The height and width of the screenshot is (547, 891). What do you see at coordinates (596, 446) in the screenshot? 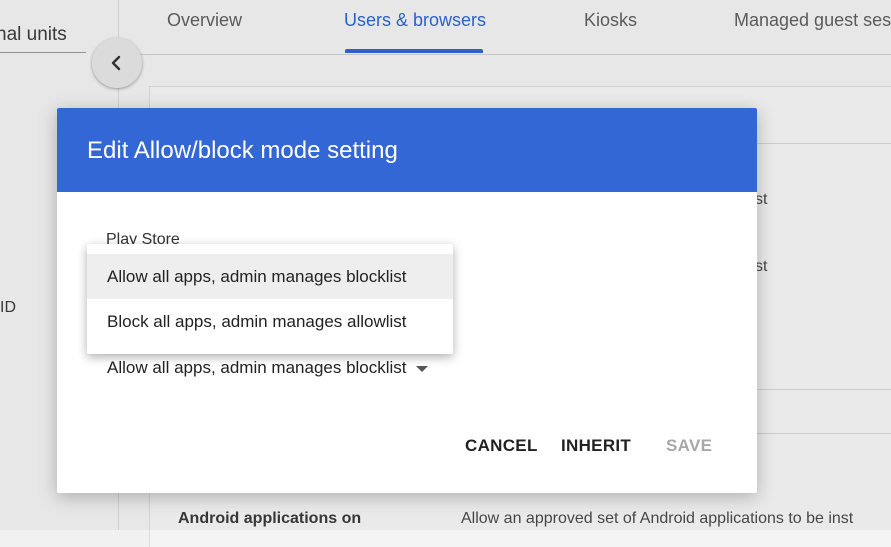
I see `inherit-button: INHERIT` at bounding box center [596, 446].